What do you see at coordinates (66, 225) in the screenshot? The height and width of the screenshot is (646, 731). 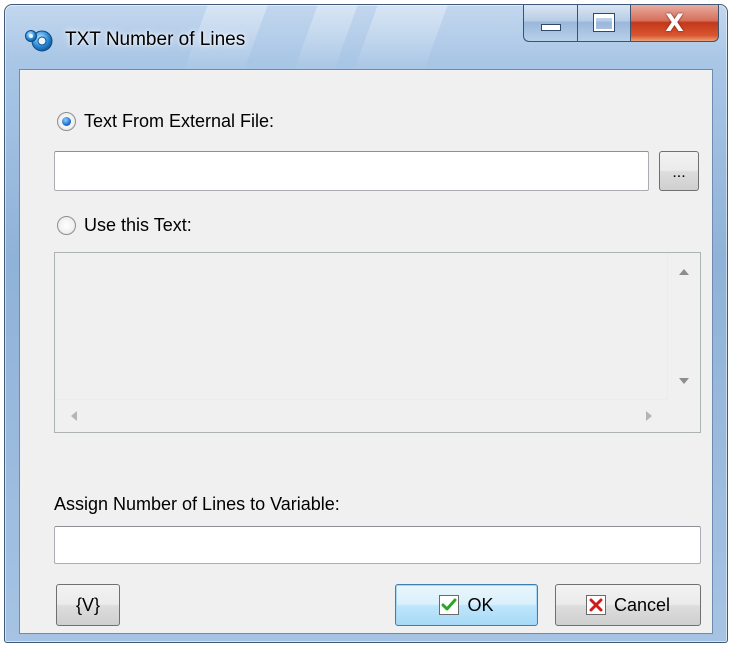 I see `use-text-radio` at bounding box center [66, 225].